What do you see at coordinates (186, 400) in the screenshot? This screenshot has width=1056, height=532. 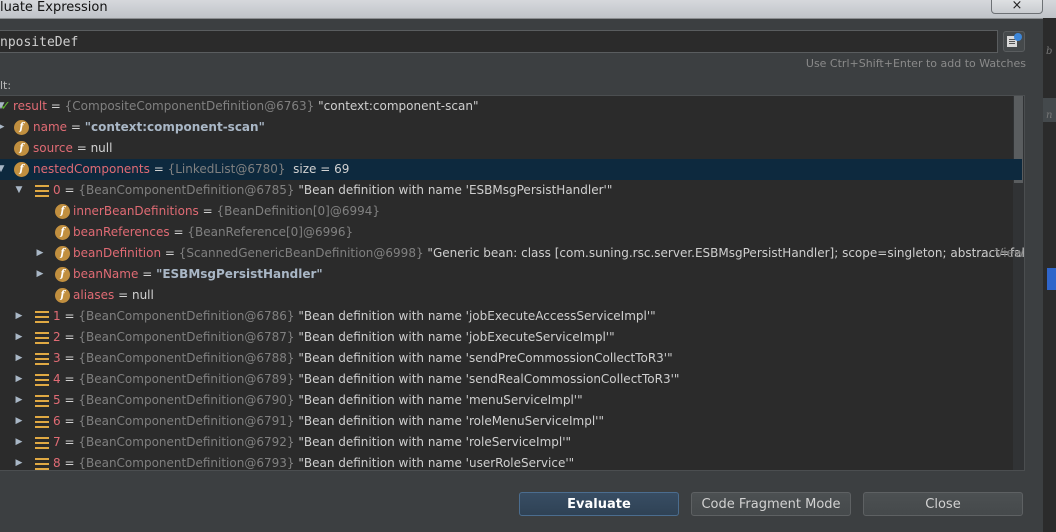 I see `item-ref: {BeanComponentDefinition@6790}` at bounding box center [186, 400].